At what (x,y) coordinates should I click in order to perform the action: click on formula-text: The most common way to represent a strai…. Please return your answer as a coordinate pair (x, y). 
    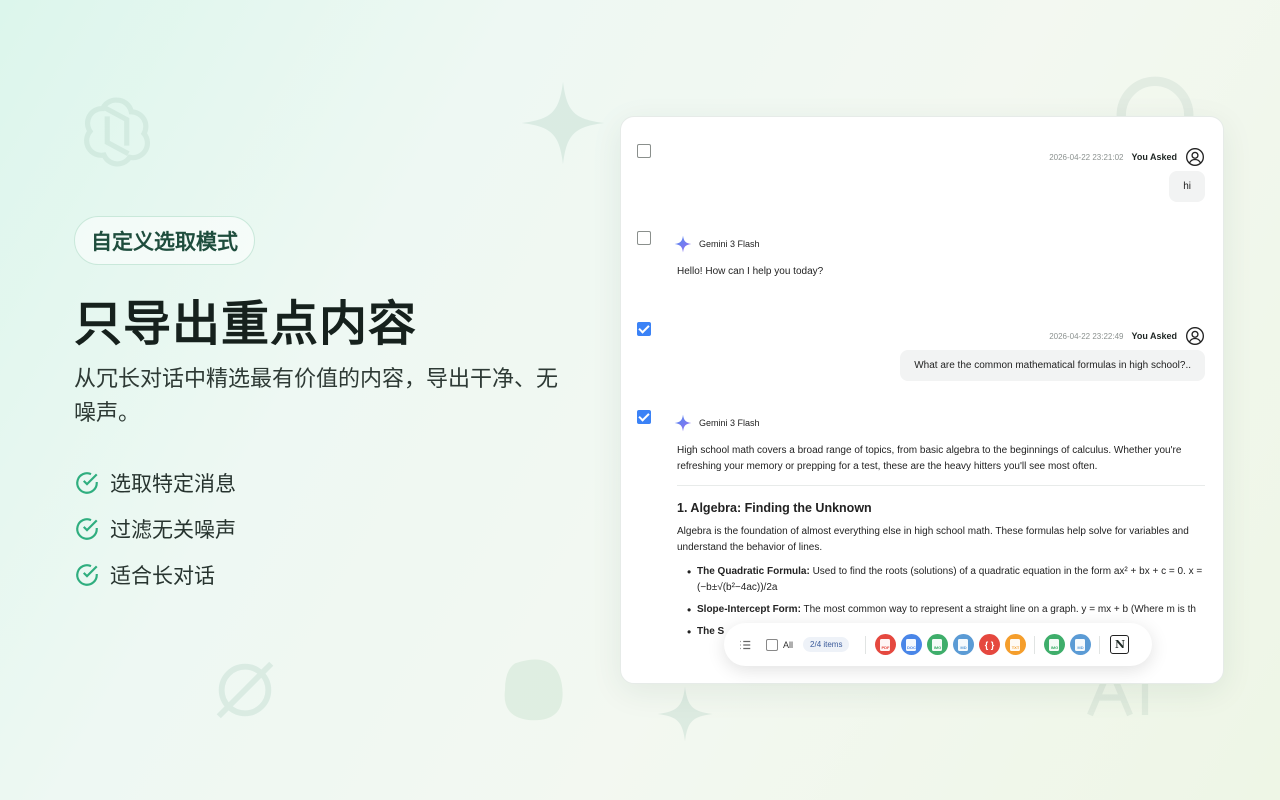
    Looking at the image, I should click on (999, 609).